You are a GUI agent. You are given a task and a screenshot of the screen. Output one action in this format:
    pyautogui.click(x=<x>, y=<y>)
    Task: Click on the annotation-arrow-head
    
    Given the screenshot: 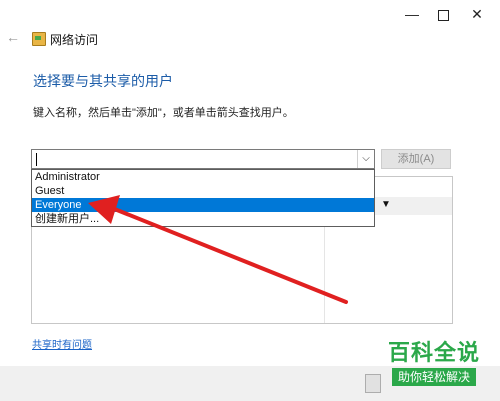 What is the action you would take?
    pyautogui.click(x=104, y=209)
    